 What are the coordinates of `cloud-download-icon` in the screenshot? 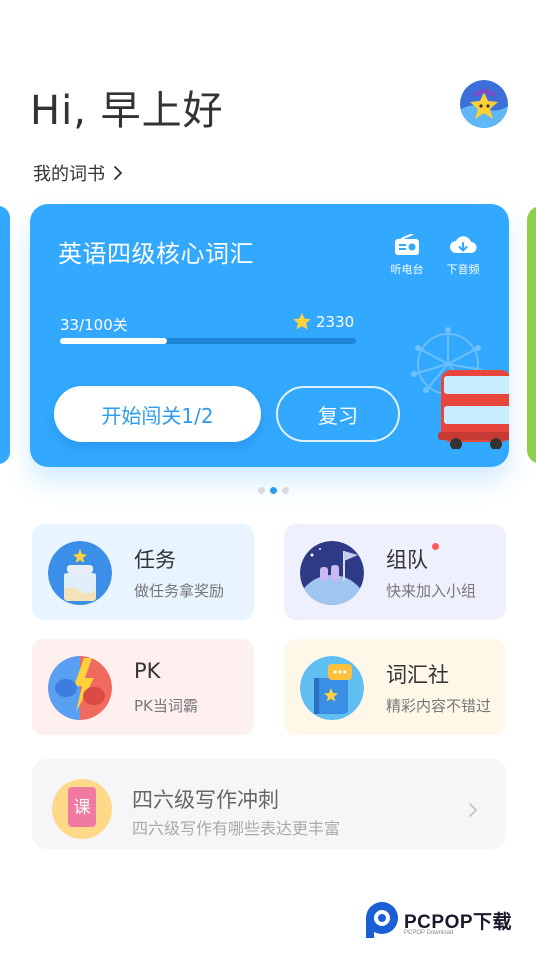 It's located at (463, 244).